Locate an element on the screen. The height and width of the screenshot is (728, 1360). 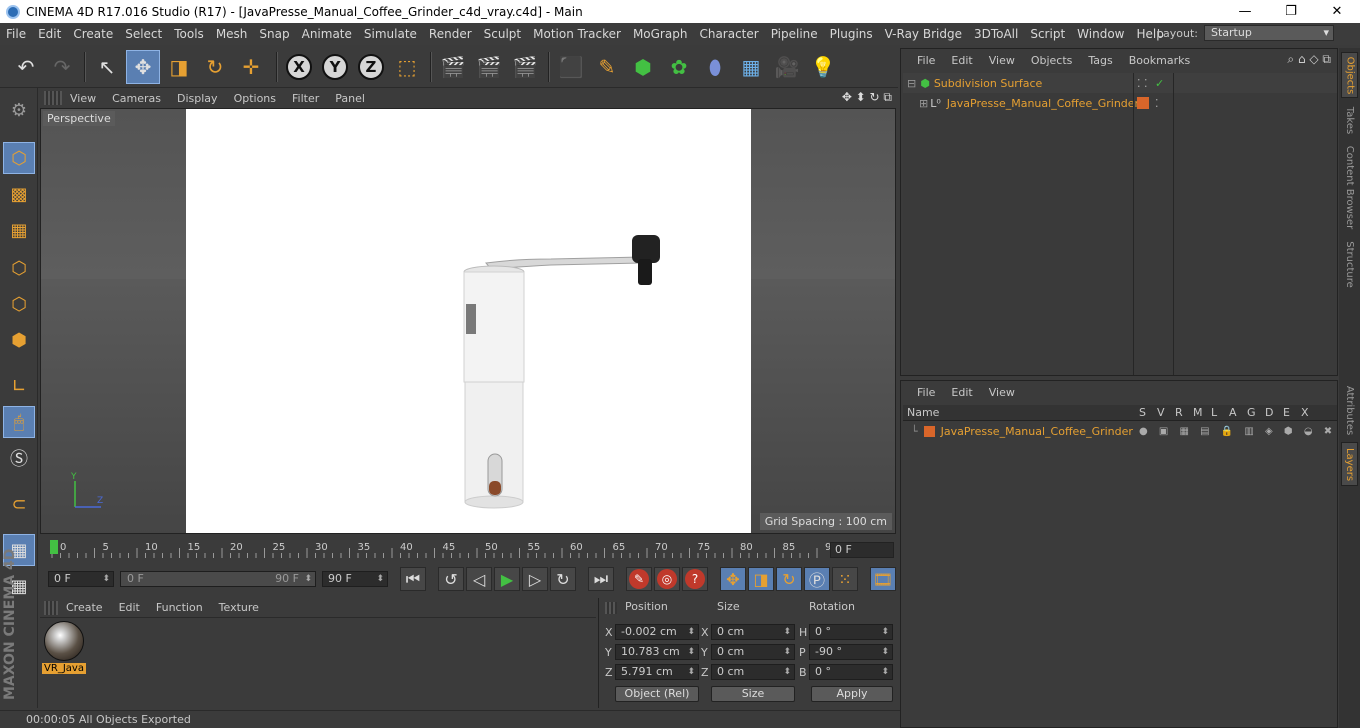
playhead is located at coordinates (54, 547).